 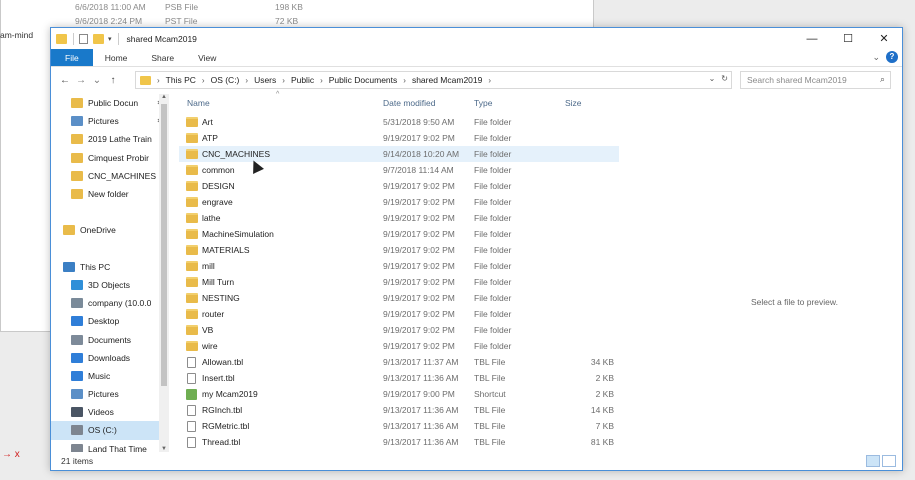 I want to click on background-x-marker: → x, so click(x=11, y=454).